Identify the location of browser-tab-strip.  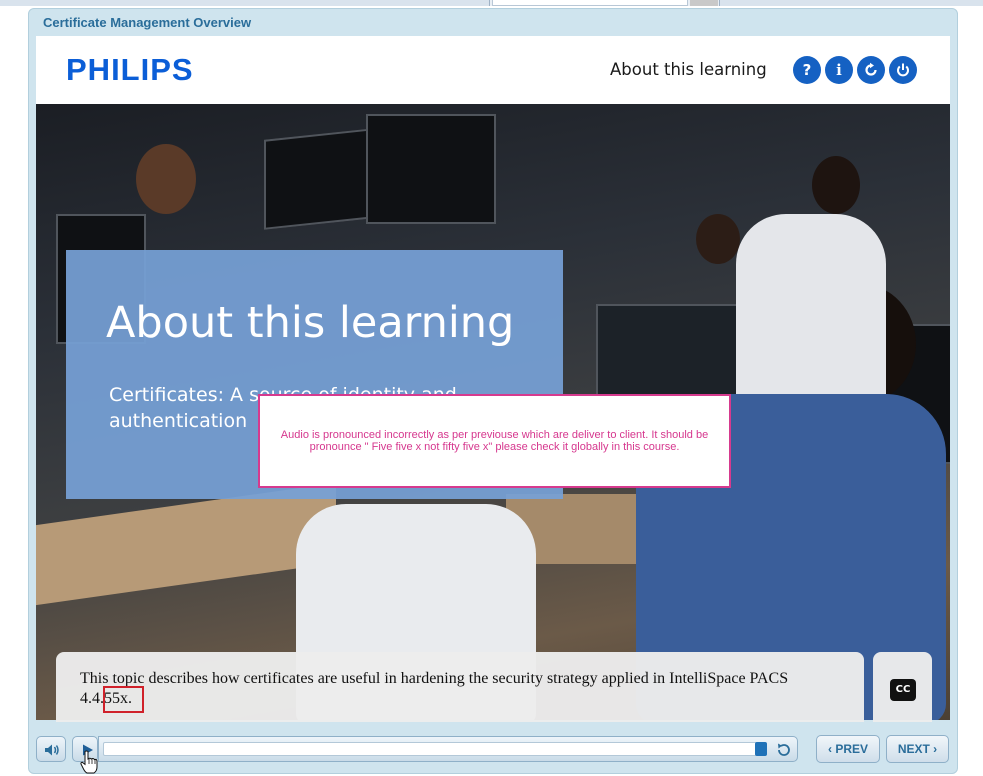
(491, 3).